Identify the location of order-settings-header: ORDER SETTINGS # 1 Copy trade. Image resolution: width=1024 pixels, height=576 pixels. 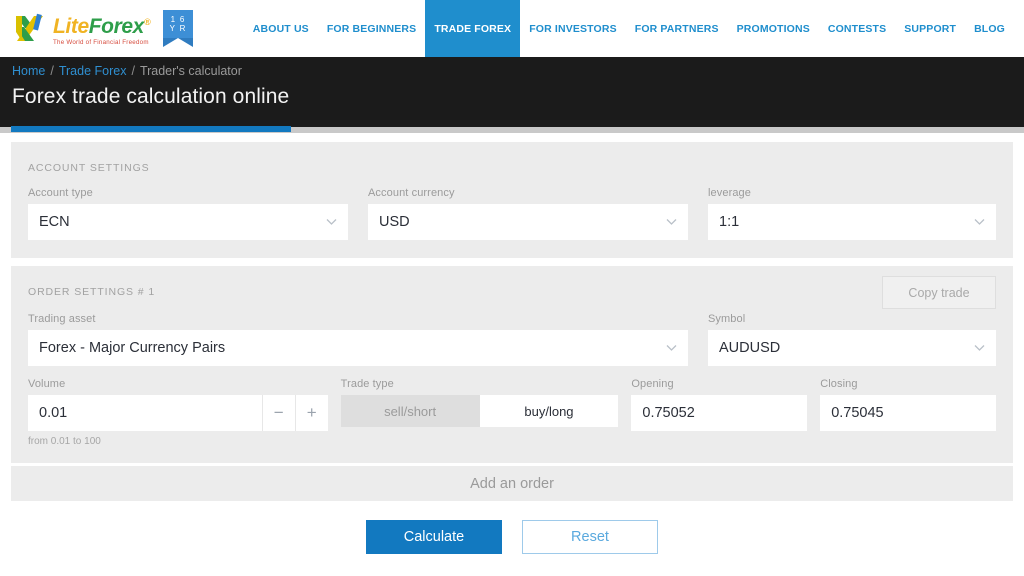
(512, 287).